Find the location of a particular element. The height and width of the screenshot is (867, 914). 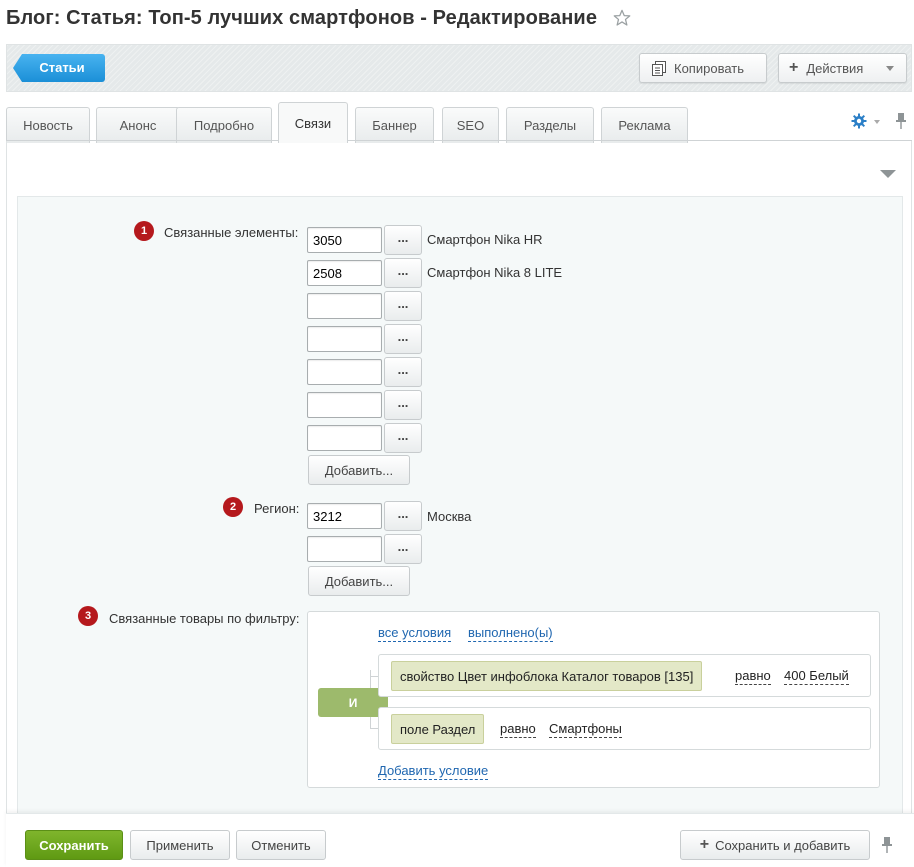

star-icon is located at coordinates (622, 18).